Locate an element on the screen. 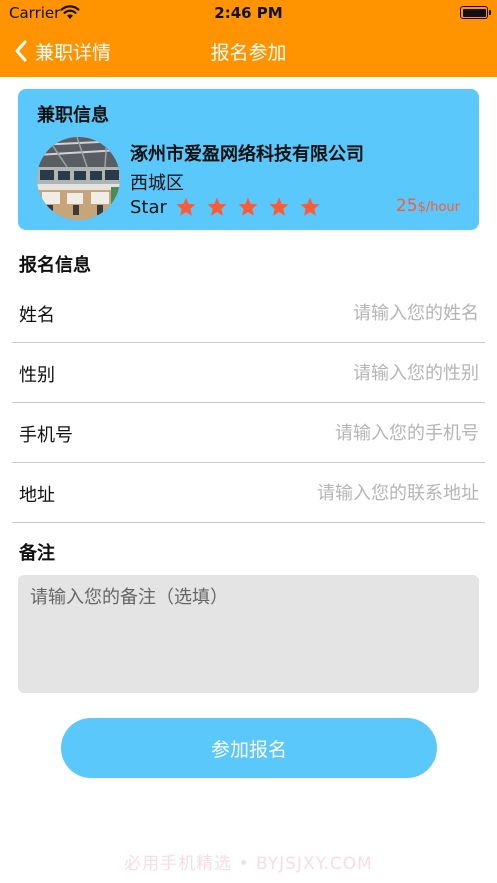 This screenshot has height=883, width=497. company-name: 涿州市爱盈网络科技有限公司 is located at coordinates (247, 154).